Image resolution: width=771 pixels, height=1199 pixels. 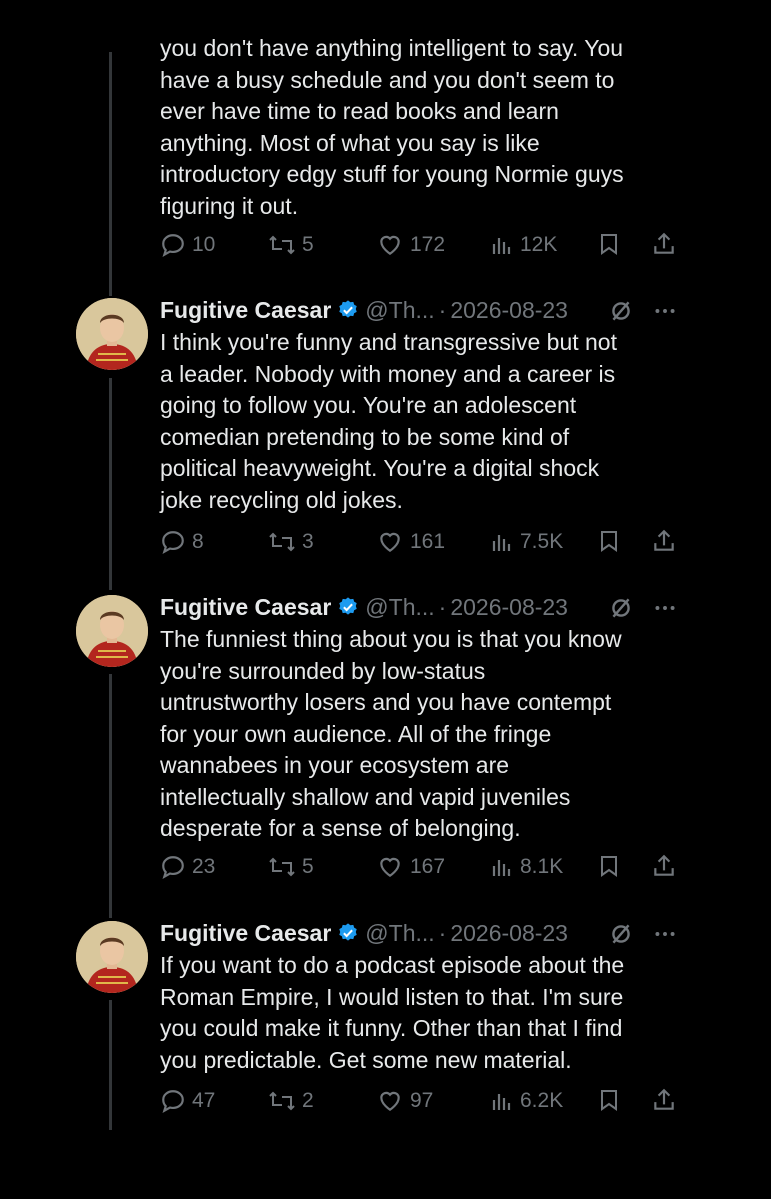 I want to click on tweet-actions: 23 5 167 8.1K, so click(x=420, y=867).